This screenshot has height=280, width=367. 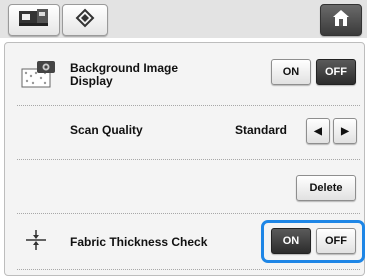 I want to click on top-toolbar, so click(x=183, y=19).